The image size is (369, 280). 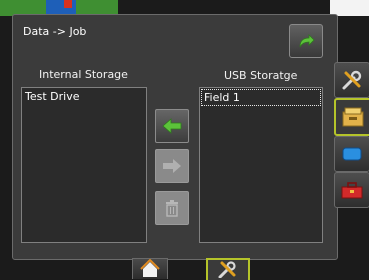 What do you see at coordinates (84, 96) in the screenshot?
I see `list-item: Test Drive` at bounding box center [84, 96].